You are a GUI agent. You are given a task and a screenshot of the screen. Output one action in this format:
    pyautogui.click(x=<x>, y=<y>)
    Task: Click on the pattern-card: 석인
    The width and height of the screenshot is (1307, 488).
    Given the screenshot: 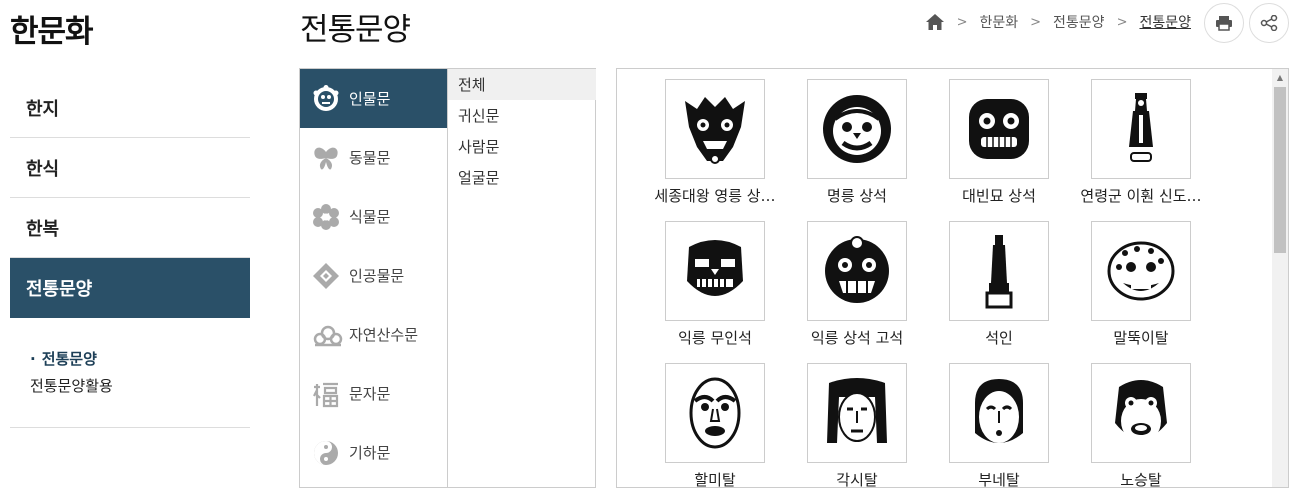 What is the action you would take?
    pyautogui.click(x=999, y=291)
    